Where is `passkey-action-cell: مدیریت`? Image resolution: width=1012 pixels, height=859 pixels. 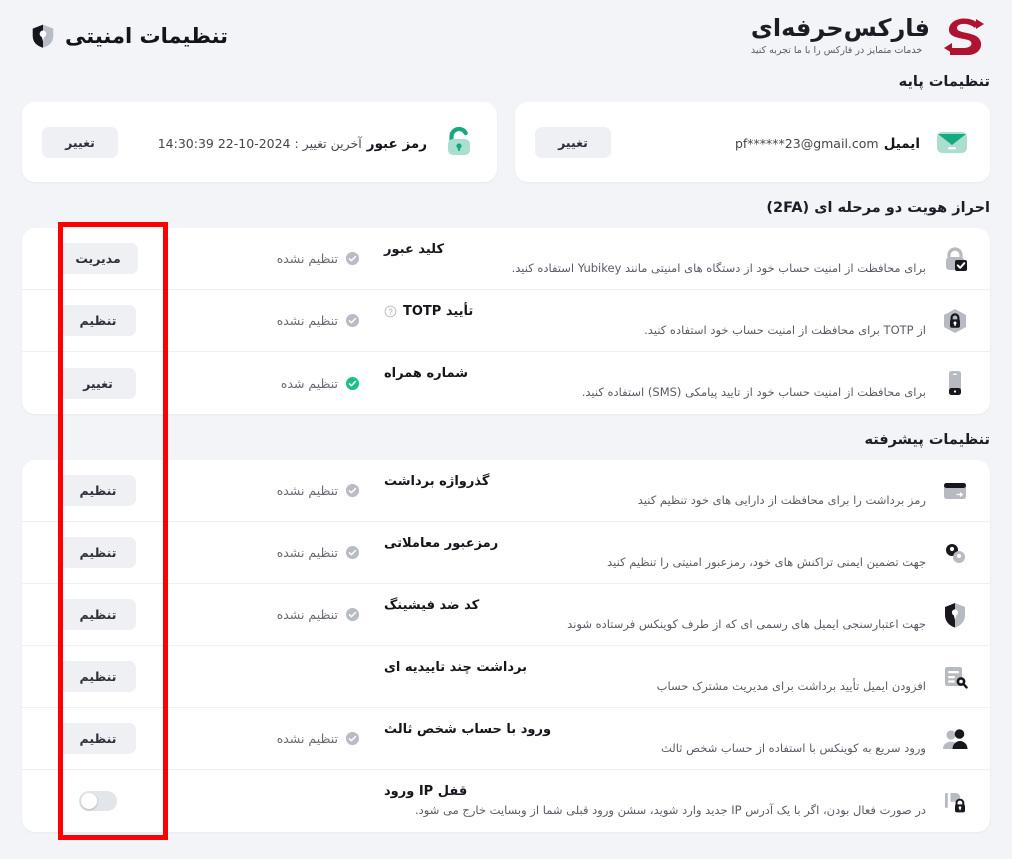 passkey-action-cell: مدیریت is located at coordinates (98, 258).